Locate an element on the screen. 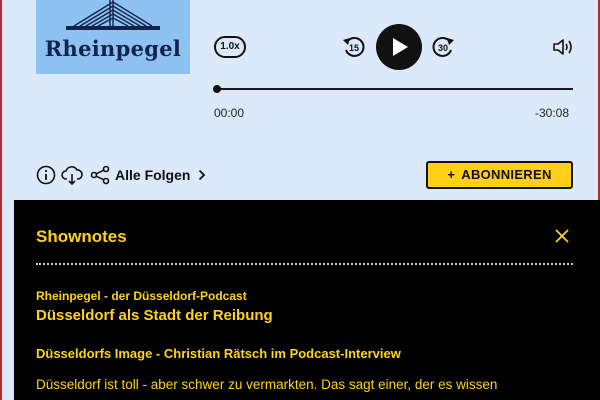 The height and width of the screenshot is (400, 600). skip-forward-seconds: 30 is located at coordinates (442, 48).